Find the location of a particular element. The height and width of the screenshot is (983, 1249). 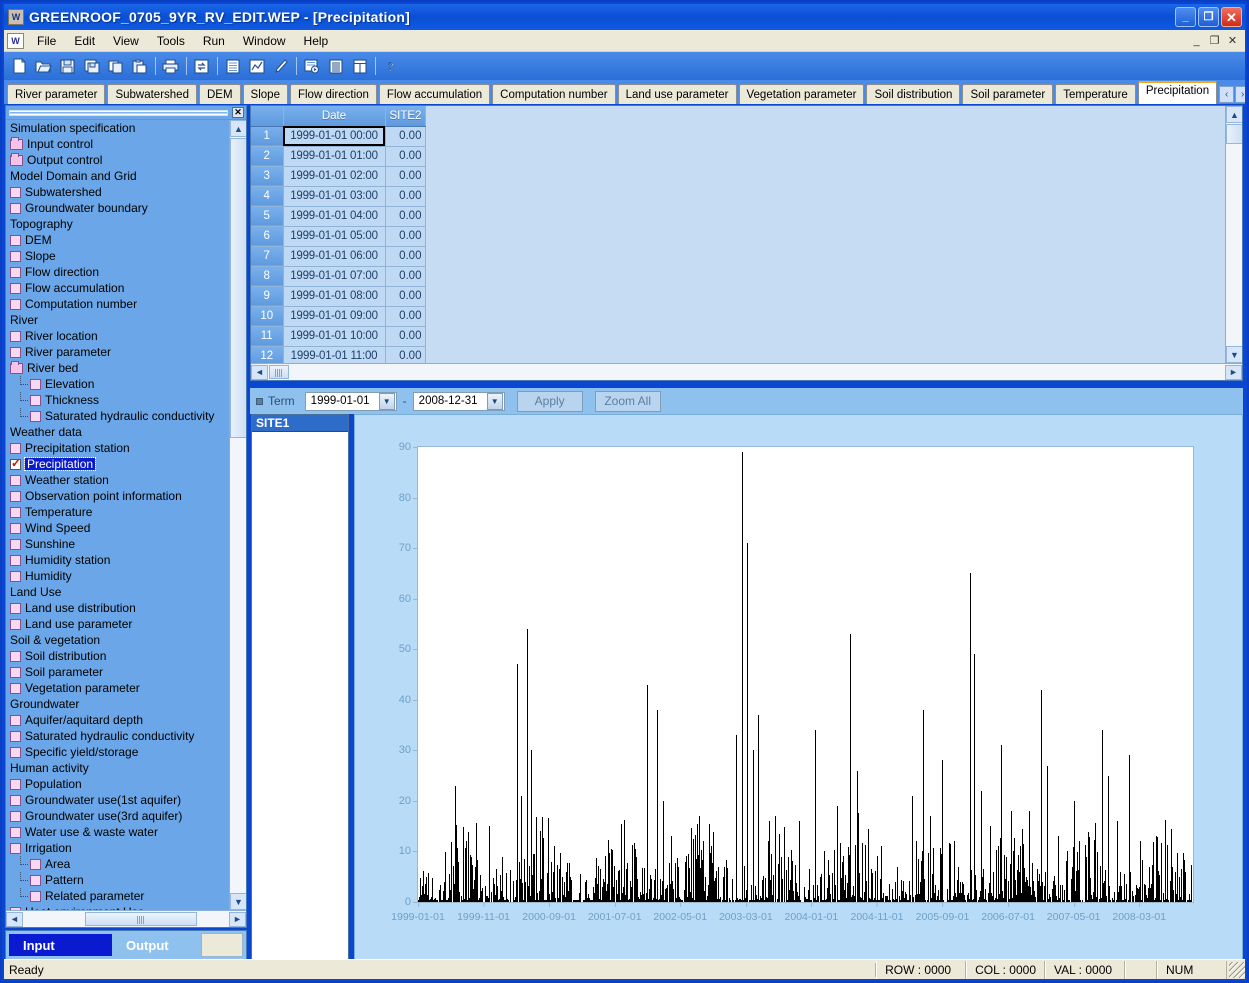

print-icon is located at coordinates (170, 66).